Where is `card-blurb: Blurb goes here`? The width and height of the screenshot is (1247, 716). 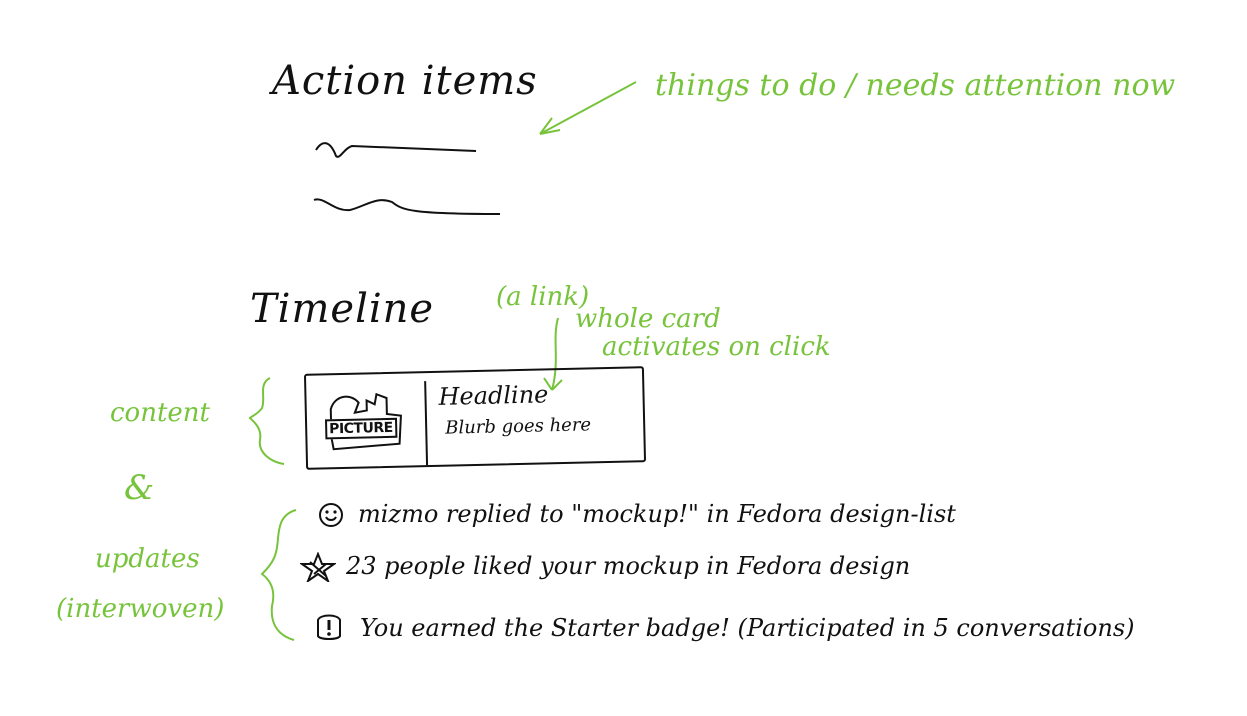
card-blurb: Blurb goes here is located at coordinates (518, 426).